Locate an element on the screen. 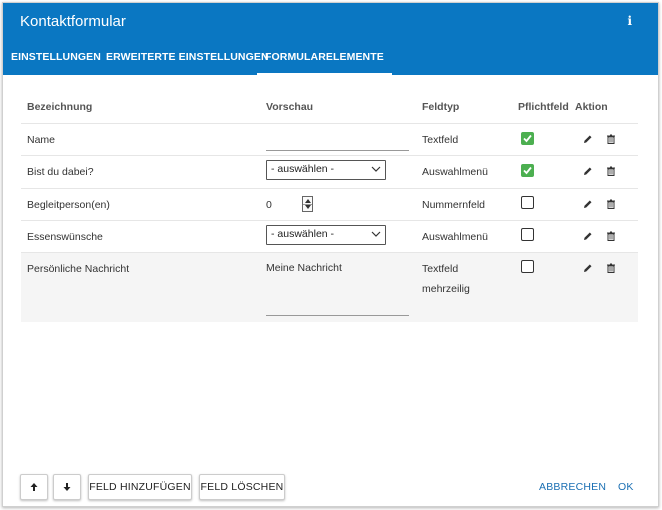 The height and width of the screenshot is (510, 662). row-label: Persönliche Nachricht is located at coordinates (78, 269).